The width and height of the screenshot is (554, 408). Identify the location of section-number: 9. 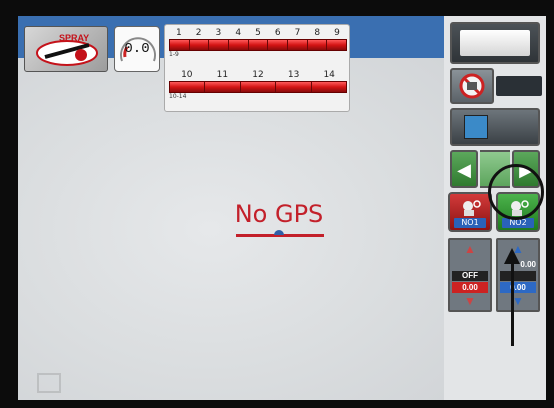
(337, 33).